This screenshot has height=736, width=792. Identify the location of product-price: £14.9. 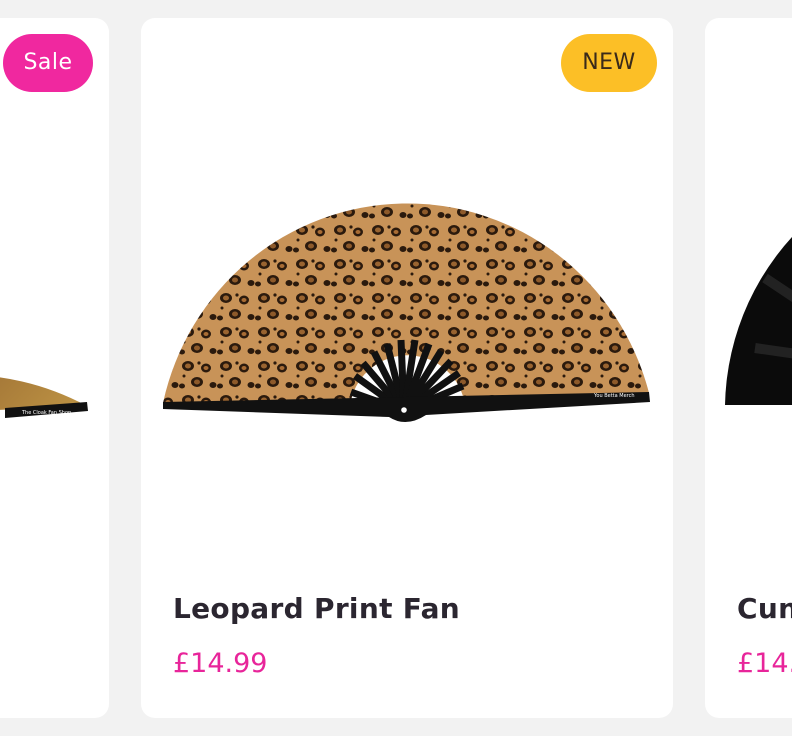
(764, 663).